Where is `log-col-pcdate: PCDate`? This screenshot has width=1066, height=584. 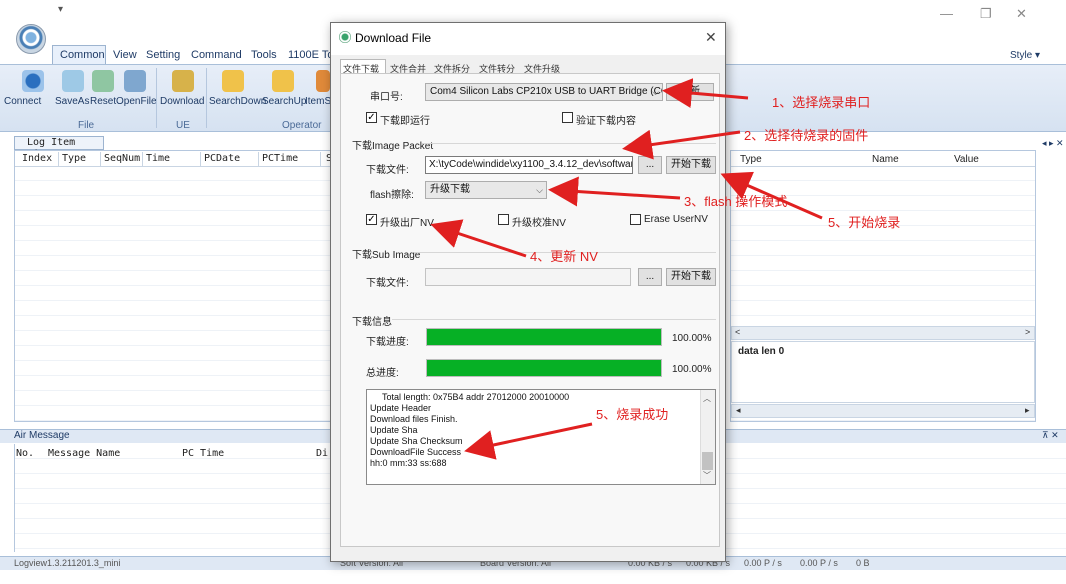
log-col-pcdate: PCDate is located at coordinates (222, 158).